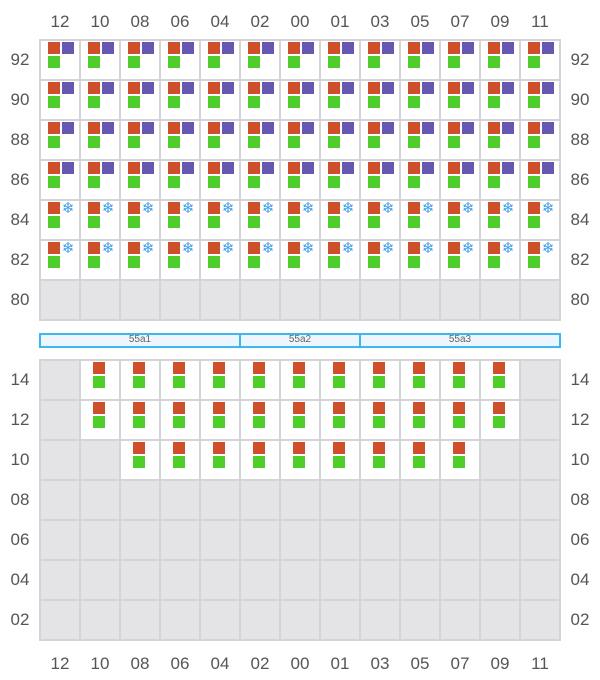 This screenshot has width=600, height=680. I want to click on band-segment: 55a3, so click(460, 340).